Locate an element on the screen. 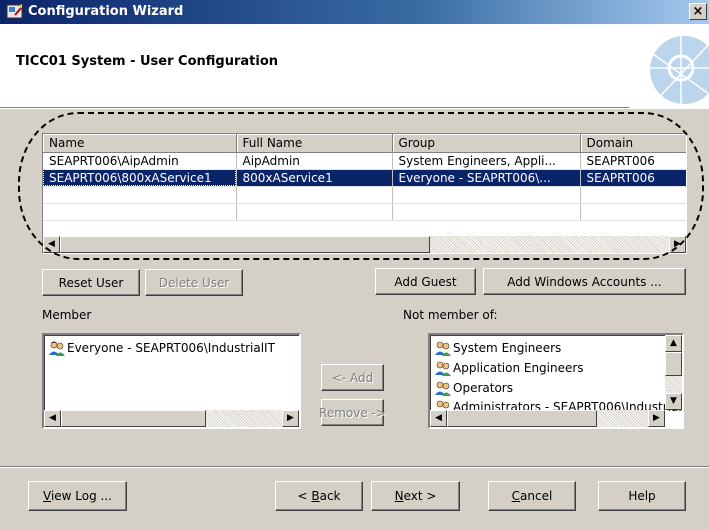 The width and height of the screenshot is (709, 530). member-hscrollbar: ◀ ▶ is located at coordinates (171, 418).